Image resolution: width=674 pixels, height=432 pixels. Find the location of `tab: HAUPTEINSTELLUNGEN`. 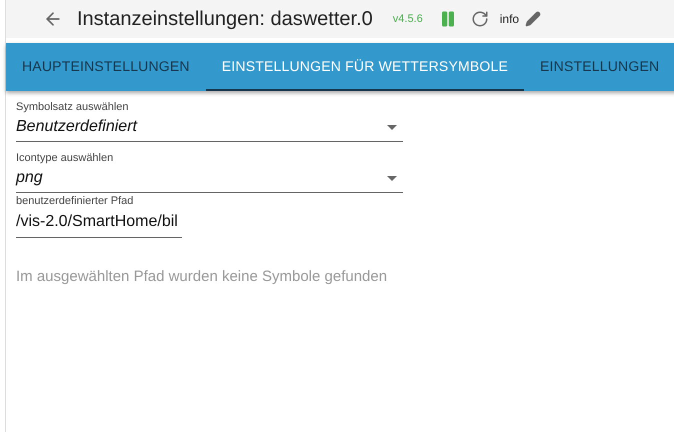

tab: HAUPTEINSTELLUNGEN is located at coordinates (106, 67).